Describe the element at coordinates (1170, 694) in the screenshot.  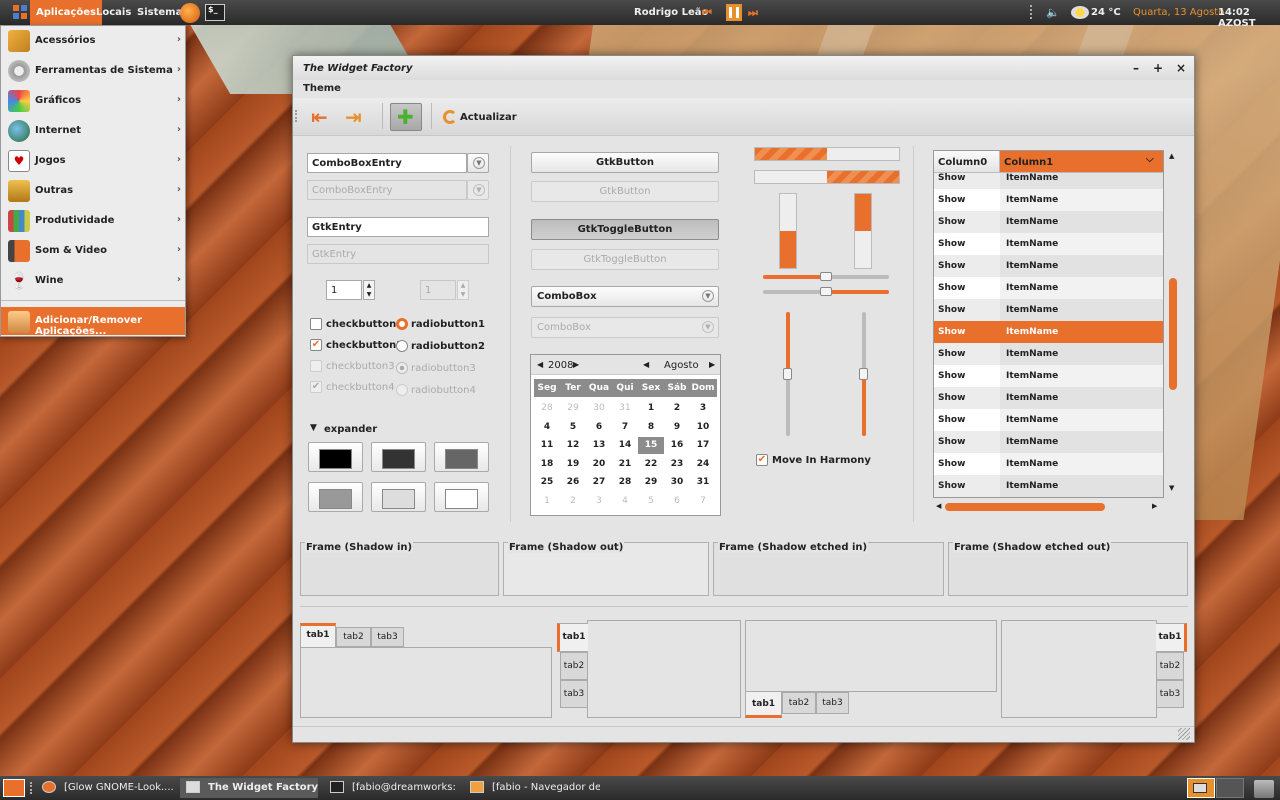
I see `notebook-right-tab3: tab3` at that location.